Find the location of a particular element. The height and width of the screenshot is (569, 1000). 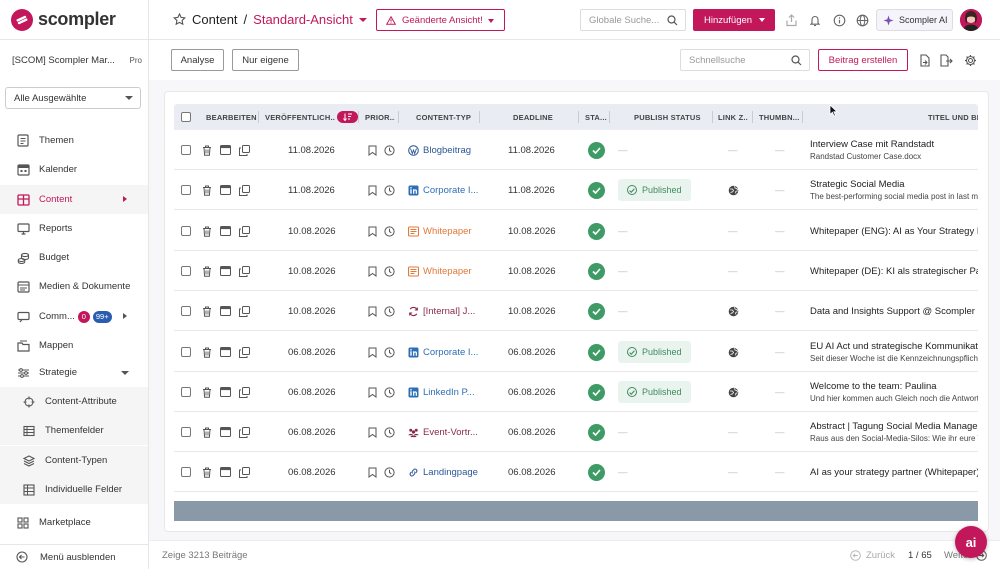

sidebar-item-comm: Comm... 0 99+ is located at coordinates (74, 316).